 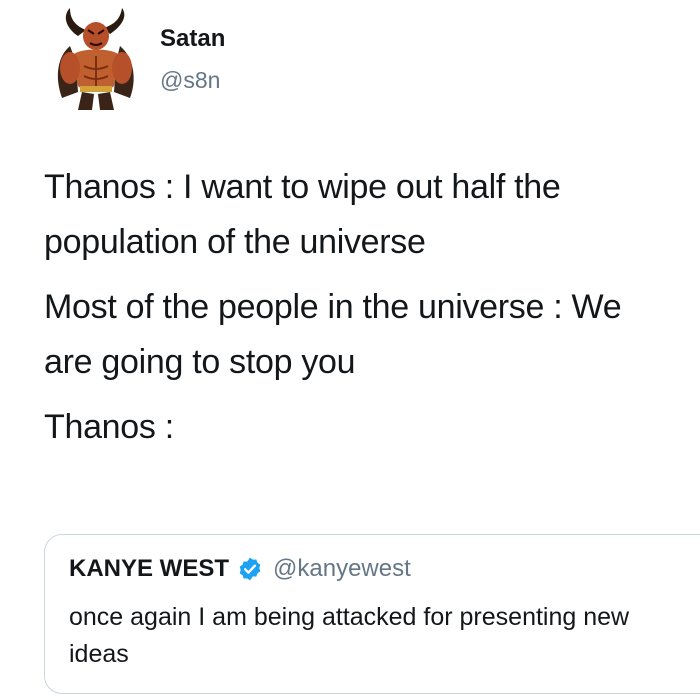 What do you see at coordinates (342, 568) in the screenshot?
I see `quoted-author-handle: @kanyewest` at bounding box center [342, 568].